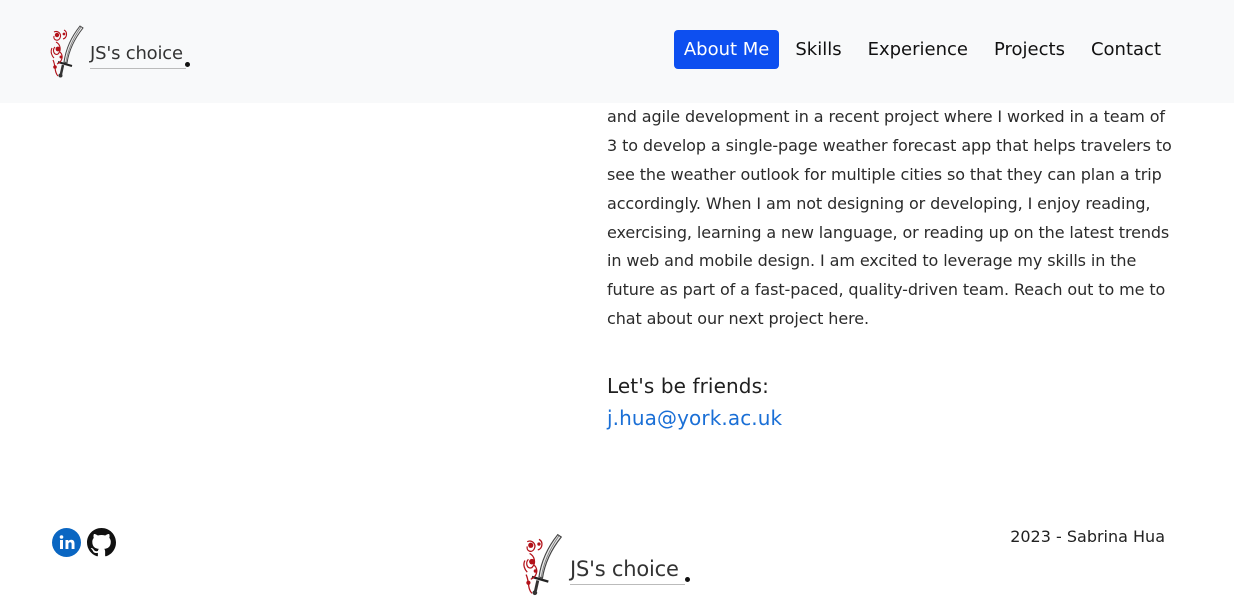 This screenshot has height=614, width=1234. What do you see at coordinates (1087, 536) in the screenshot?
I see `copyright-text: 2023 - Sabrina Hua` at bounding box center [1087, 536].